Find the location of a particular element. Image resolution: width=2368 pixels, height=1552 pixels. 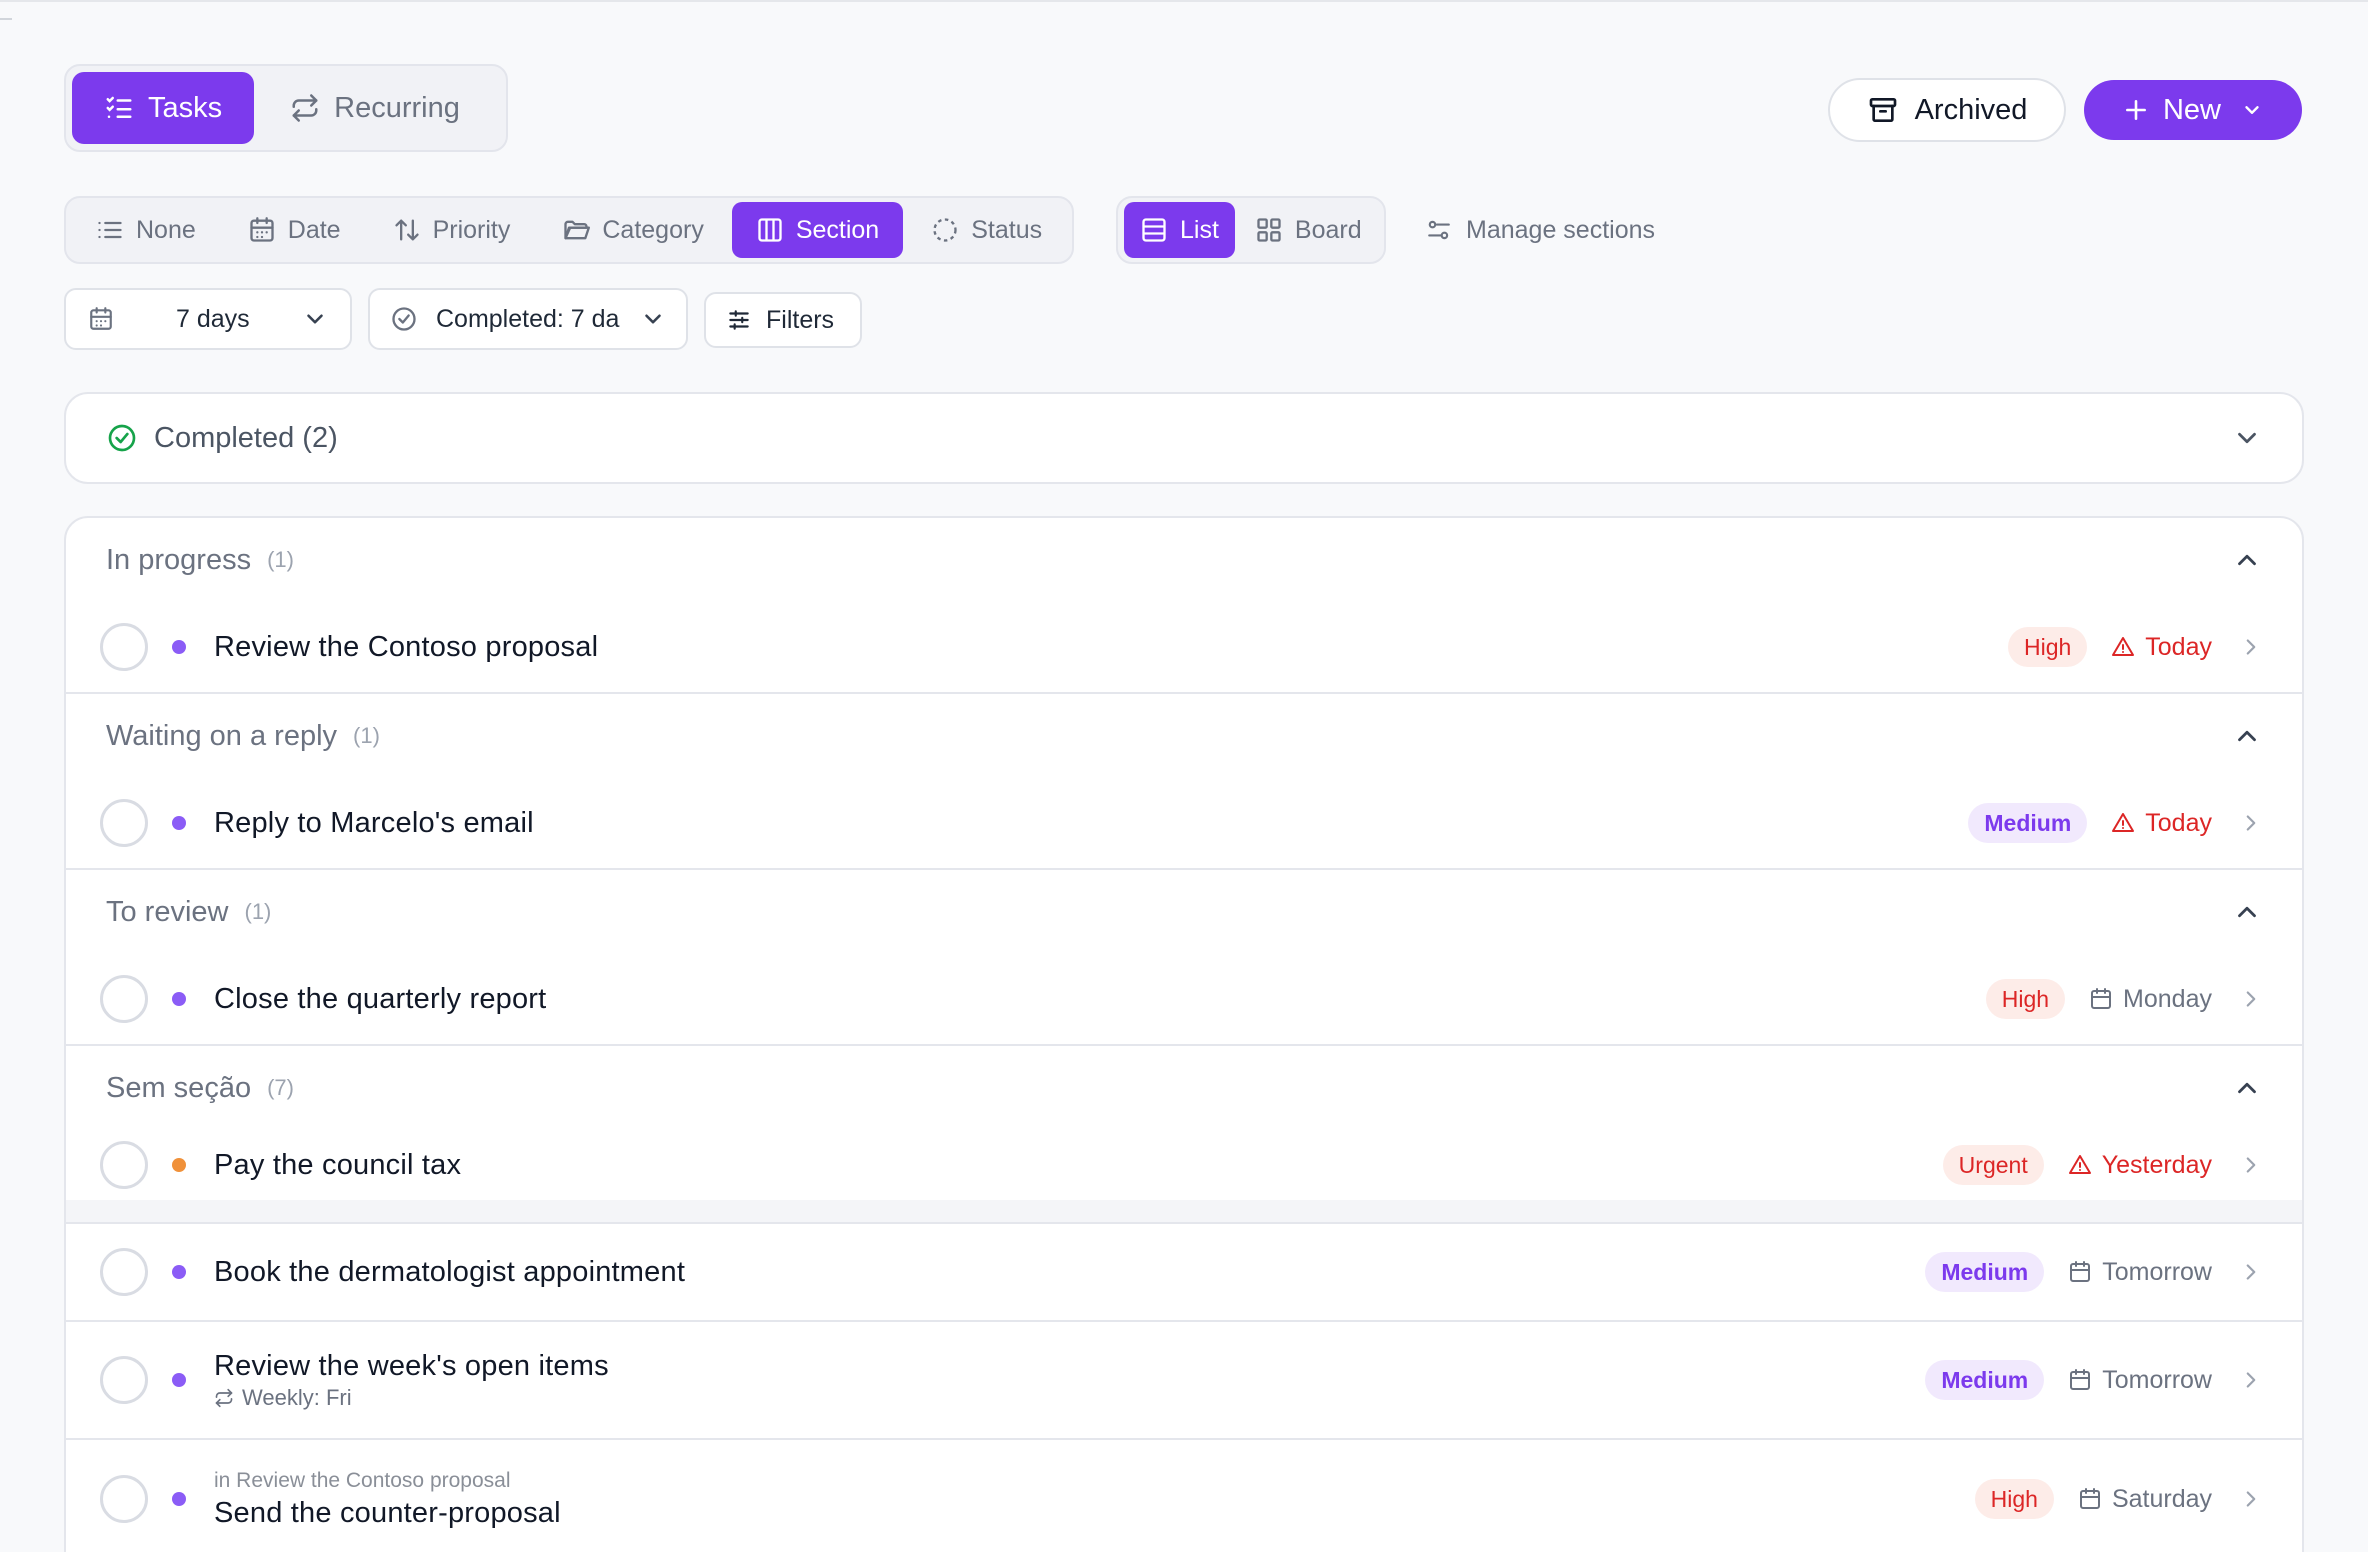

due-label: Today is located at coordinates (2178, 646).